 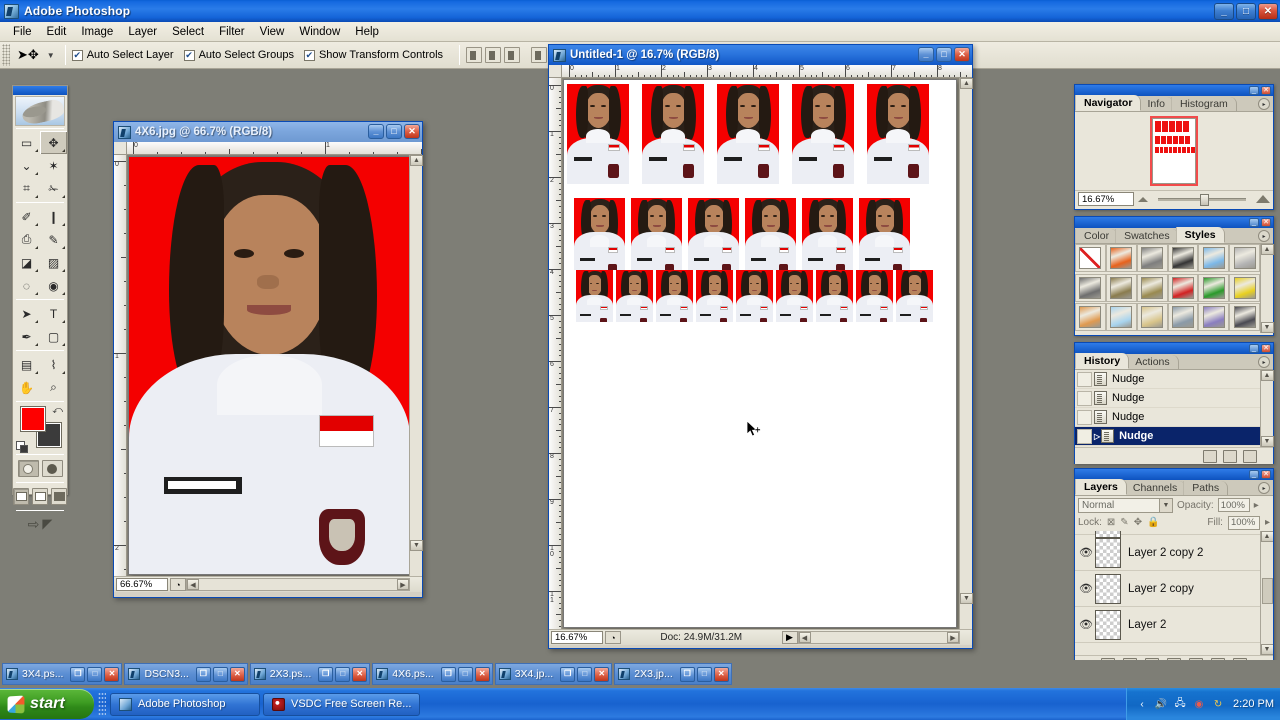 What do you see at coordinates (555, 353) in the screenshot?
I see `vertical-ruler-untitled-1: 01234567891011` at bounding box center [555, 353].